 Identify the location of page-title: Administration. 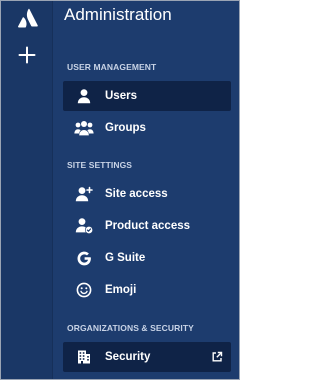
(118, 14).